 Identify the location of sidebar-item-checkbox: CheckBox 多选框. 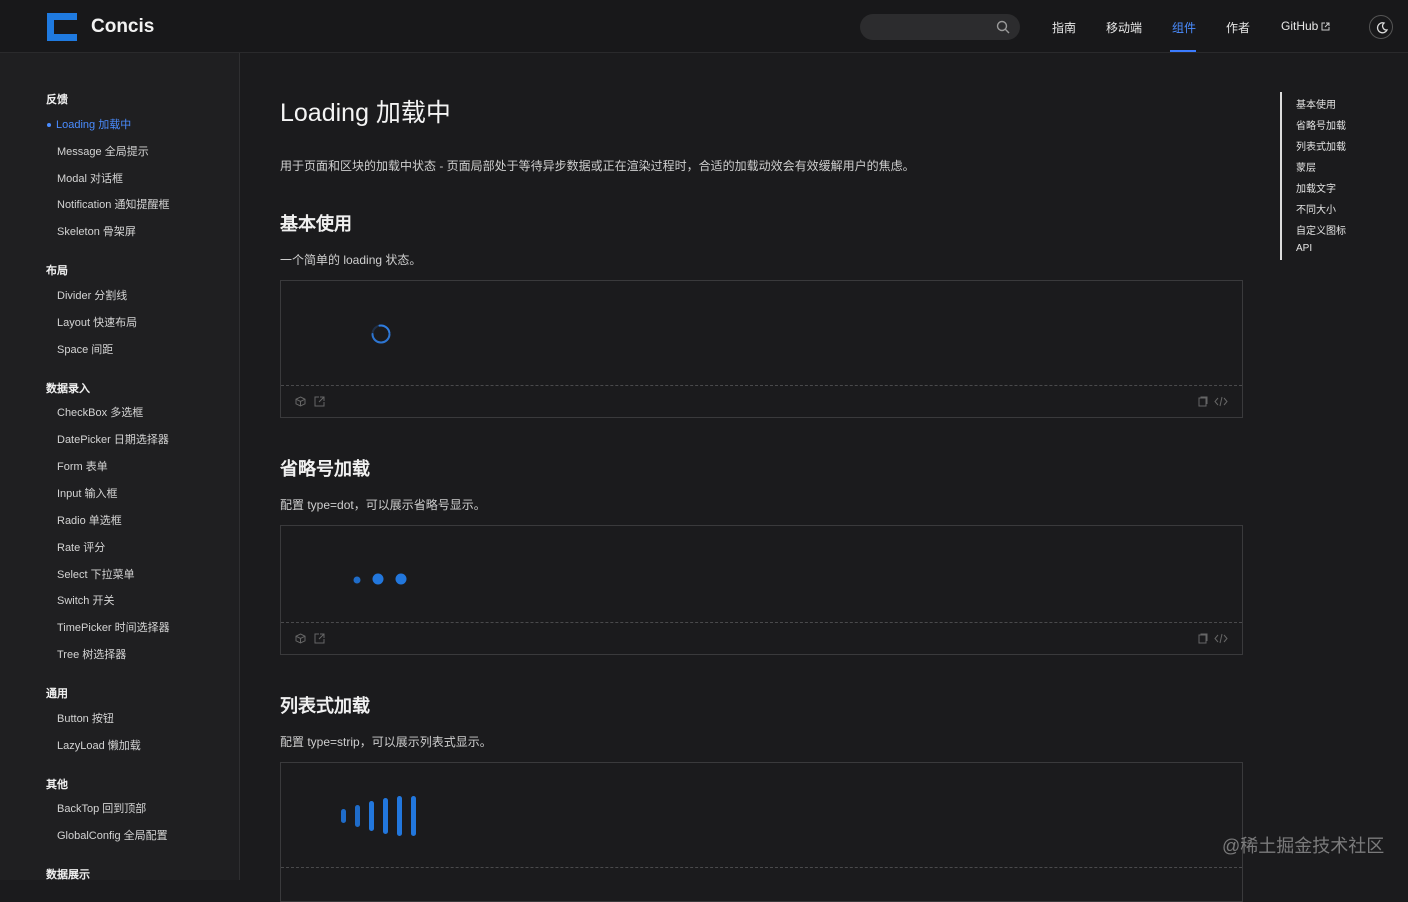
(100, 412).